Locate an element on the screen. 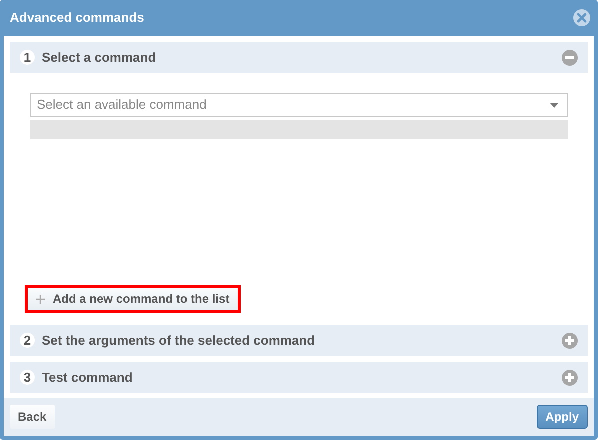  back-button: Back is located at coordinates (32, 417).